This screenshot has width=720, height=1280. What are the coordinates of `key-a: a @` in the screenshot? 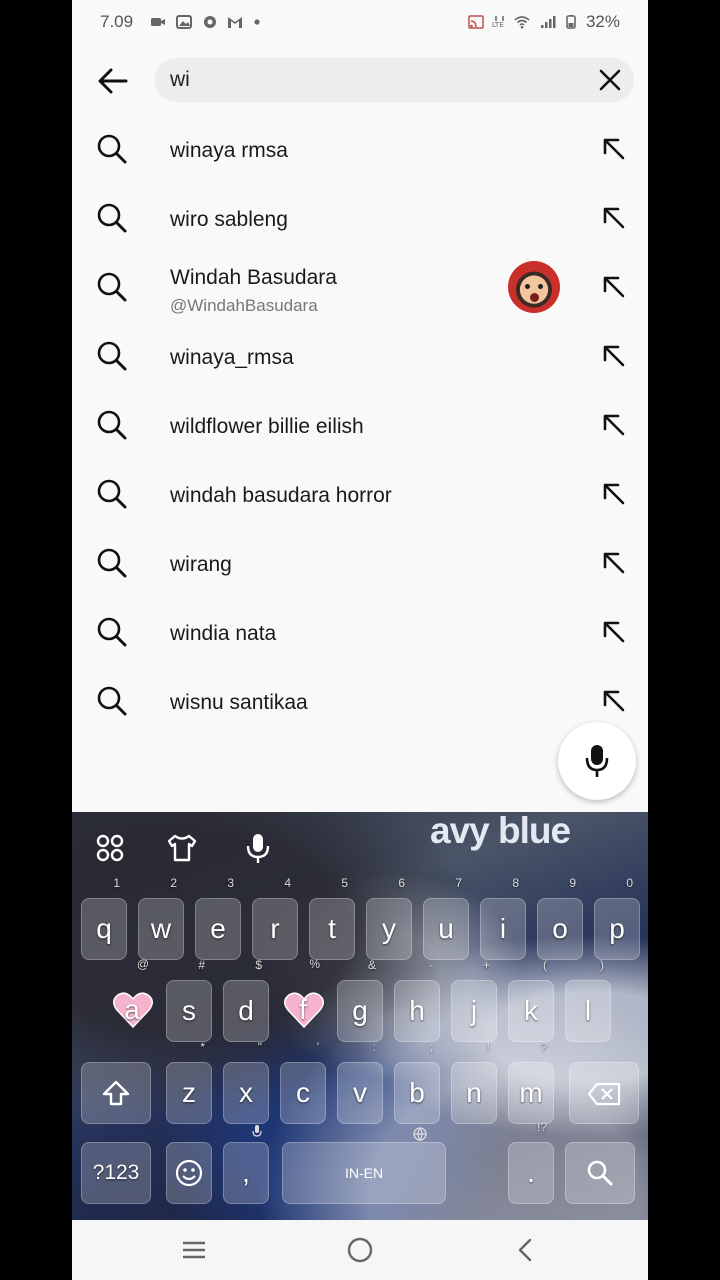 It's located at (132, 1000).